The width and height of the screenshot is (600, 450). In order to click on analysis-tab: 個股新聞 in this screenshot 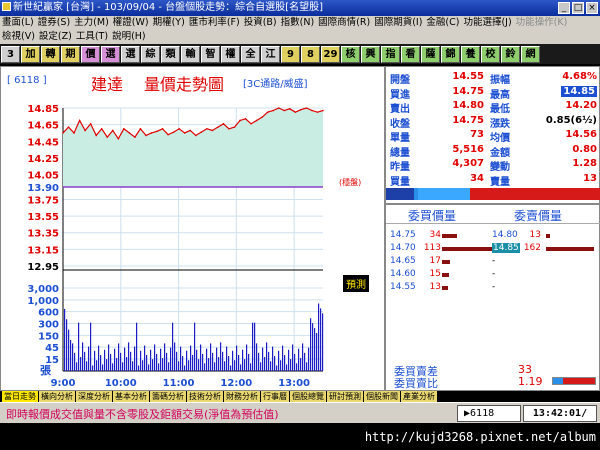, I will do `click(382, 396)`.